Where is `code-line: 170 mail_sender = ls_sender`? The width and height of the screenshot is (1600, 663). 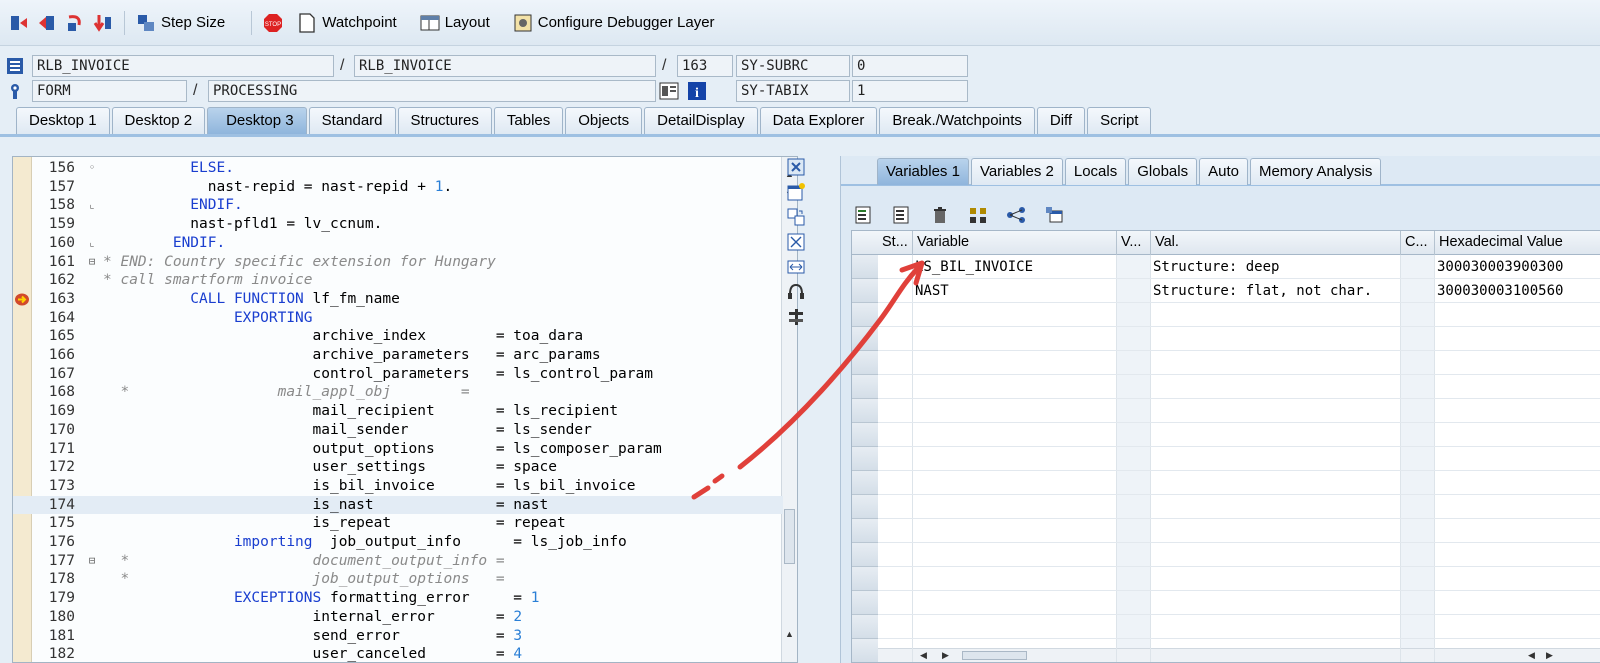 code-line: 170 mail_sender = ls_sender is located at coordinates (398, 430).